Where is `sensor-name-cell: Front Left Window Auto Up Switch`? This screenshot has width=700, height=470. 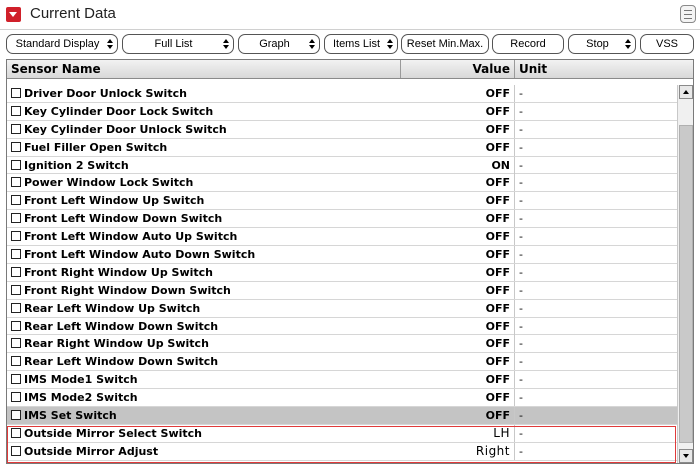 sensor-name-cell: Front Left Window Auto Up Switch is located at coordinates (206, 236).